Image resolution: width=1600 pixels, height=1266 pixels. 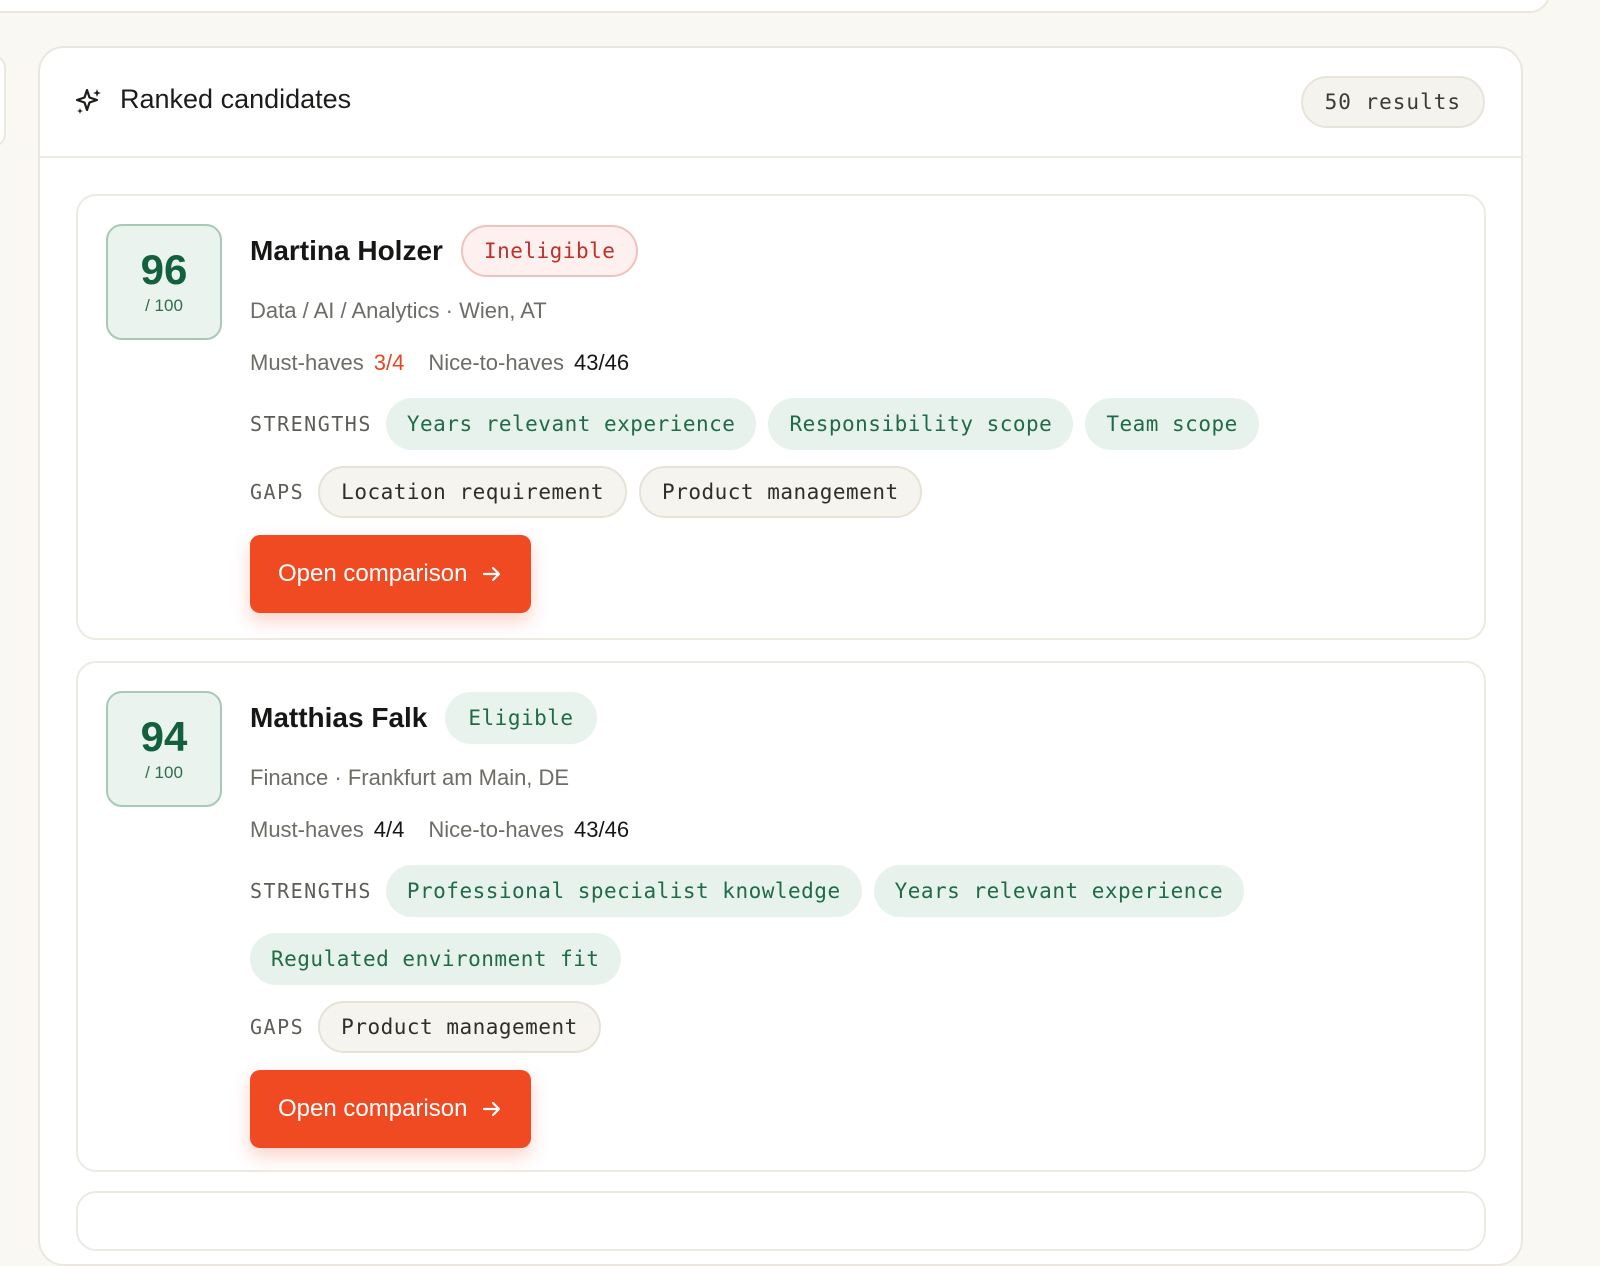 I want to click on top-panel, so click(x=775, y=6).